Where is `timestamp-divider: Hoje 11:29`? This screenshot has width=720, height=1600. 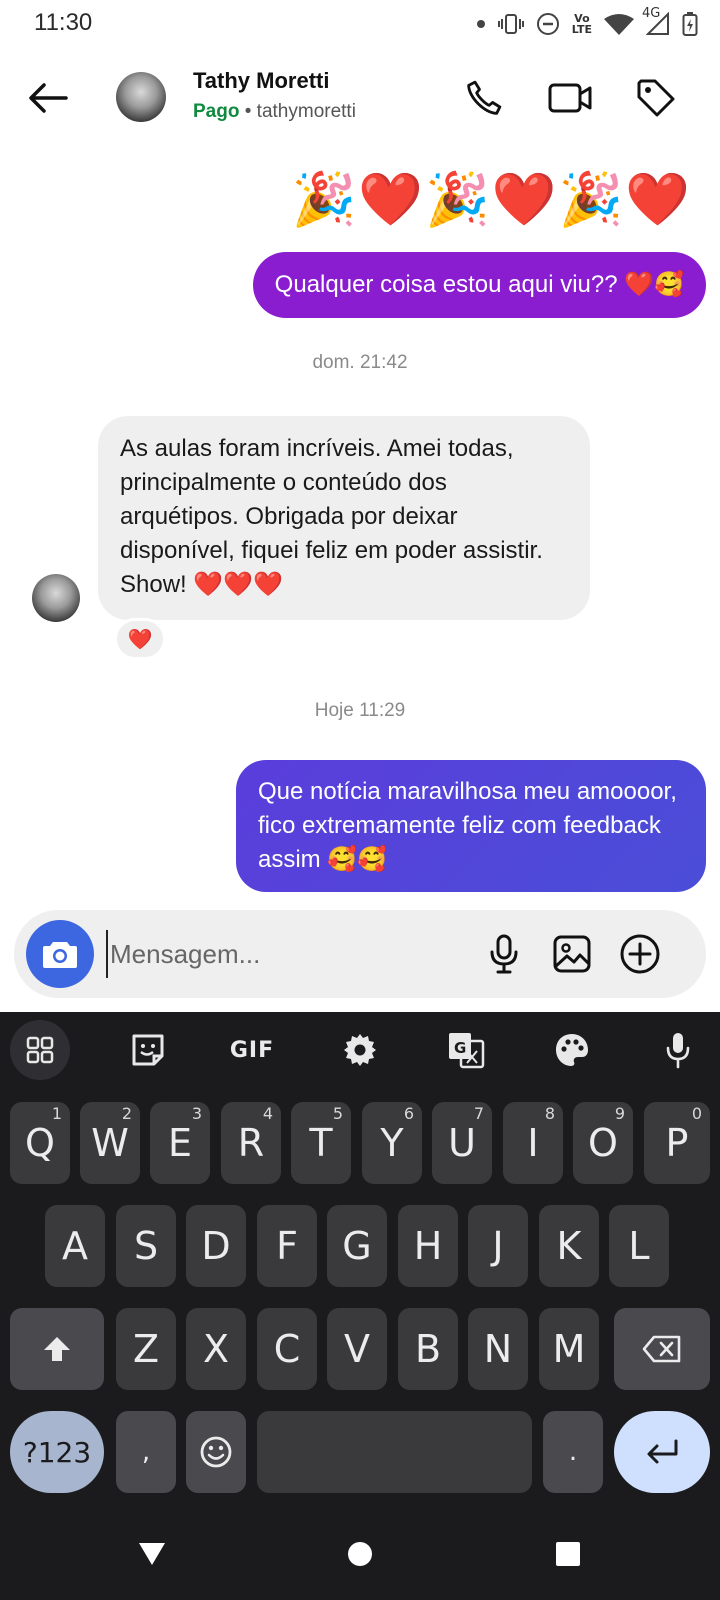
timestamp-divider: Hoje 11:29 is located at coordinates (360, 710).